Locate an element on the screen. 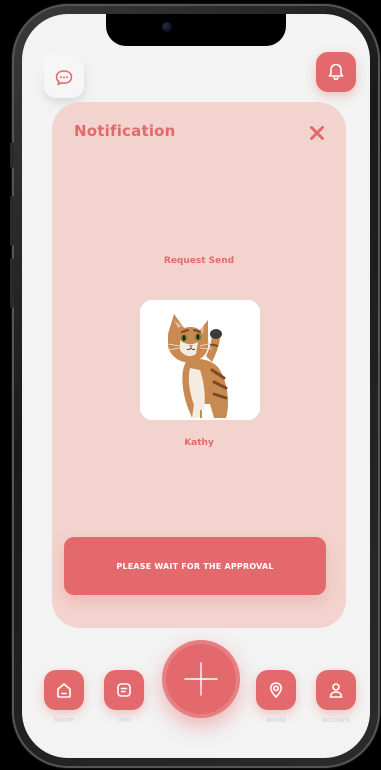  nav-home-button is located at coordinates (64, 690).